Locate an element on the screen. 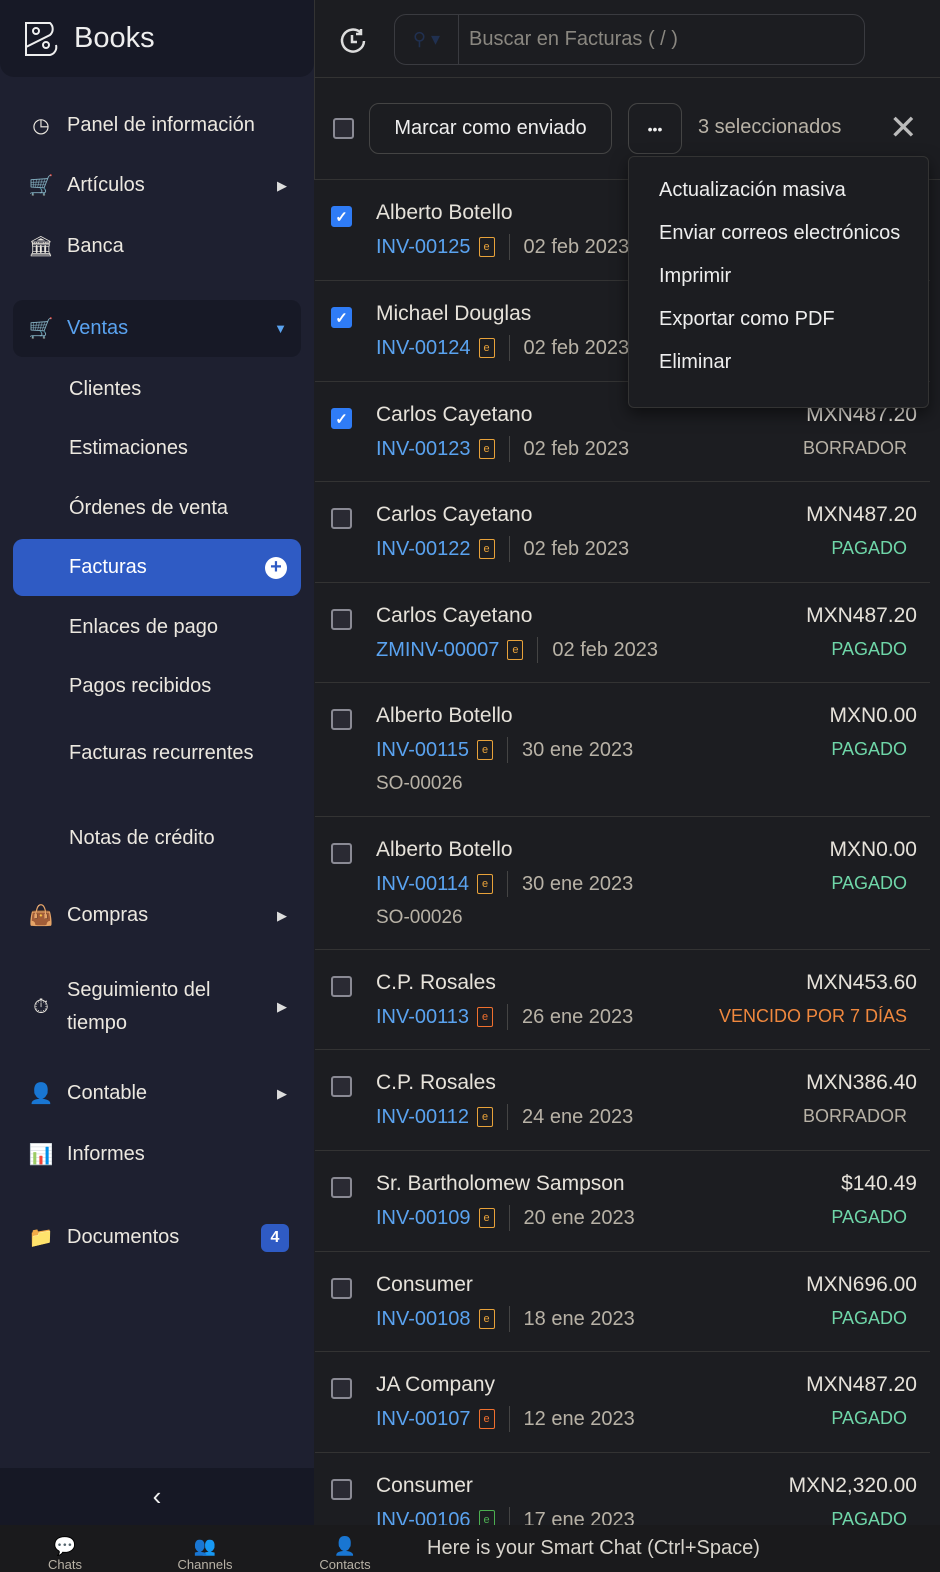  header: ⚲ ▾ Buscar en Facturas ( / ) is located at coordinates (627, 39).